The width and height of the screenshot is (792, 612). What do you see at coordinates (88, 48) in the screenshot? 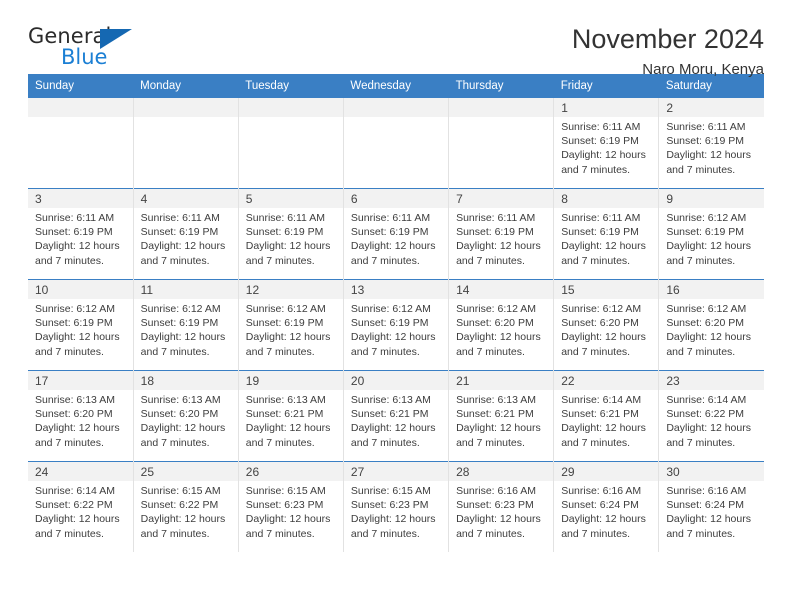
I see `general-blue-logo: General Blue` at bounding box center [88, 48].